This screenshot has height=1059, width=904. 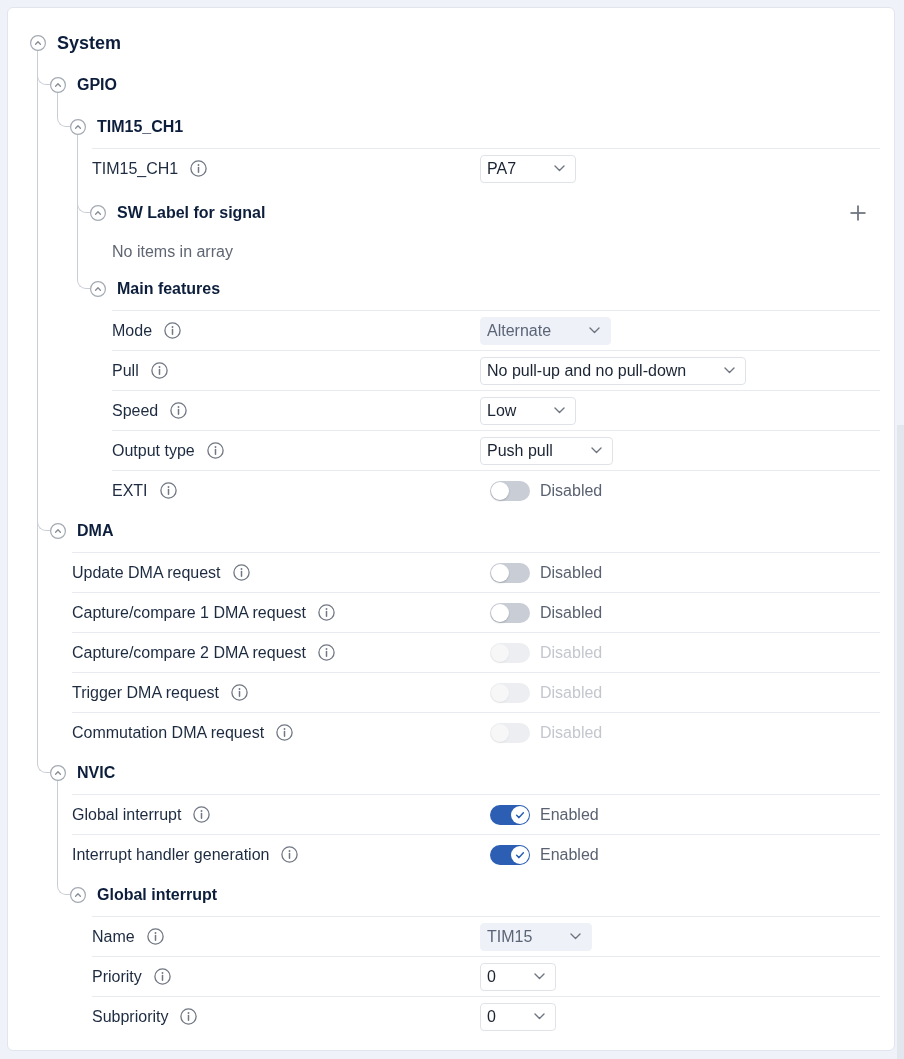 What do you see at coordinates (130, 490) in the screenshot?
I see `field-label: EXTI` at bounding box center [130, 490].